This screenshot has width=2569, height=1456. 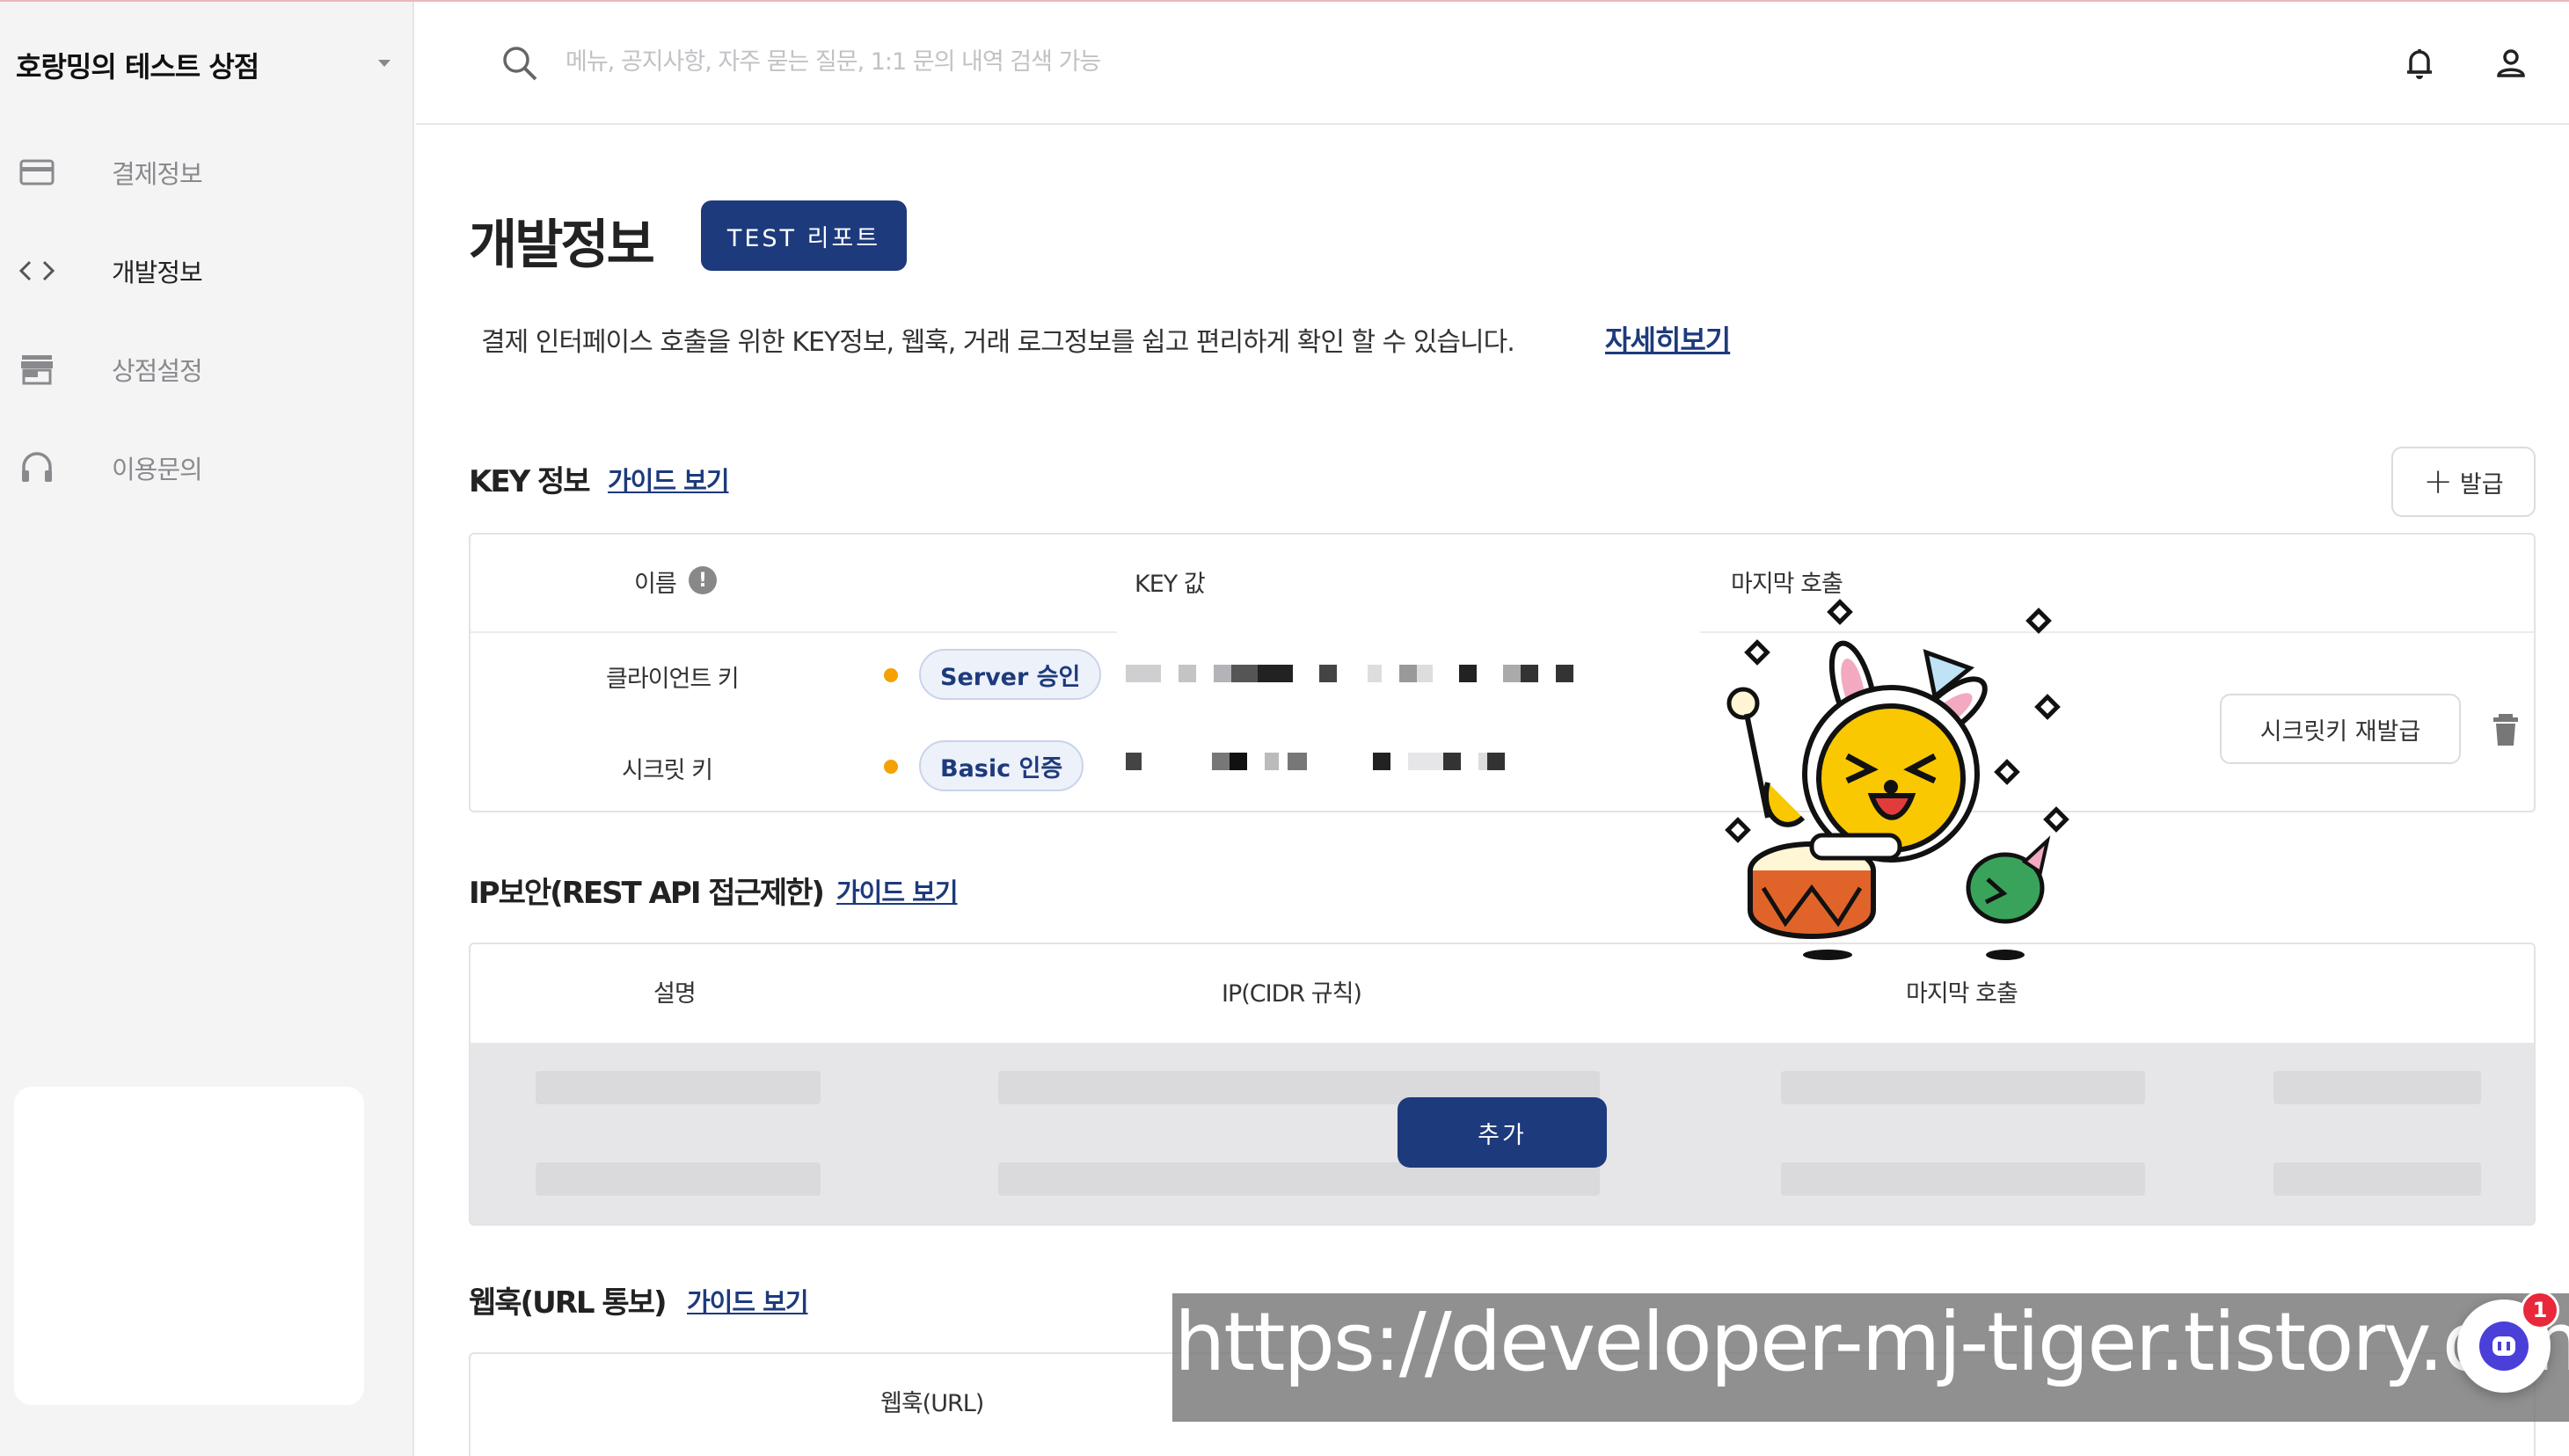 What do you see at coordinates (37, 172) in the screenshot?
I see `card-icon` at bounding box center [37, 172].